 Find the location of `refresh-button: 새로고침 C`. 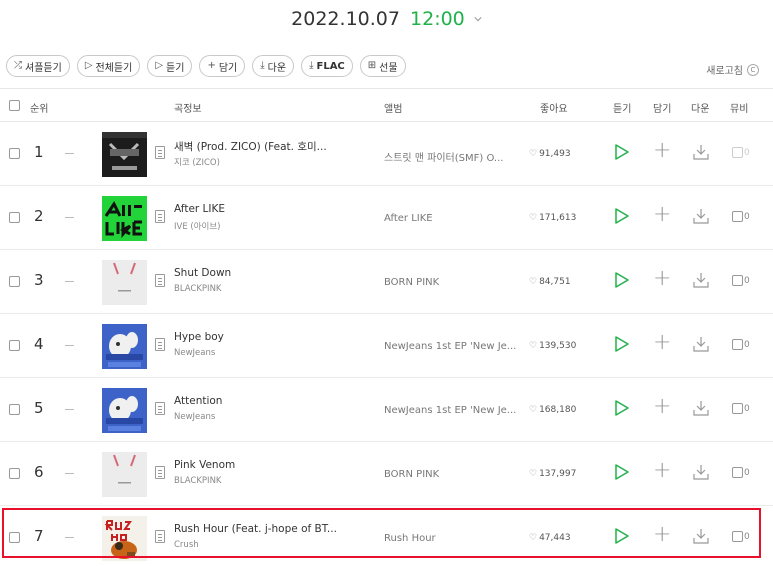

refresh-button: 새로고침 C is located at coordinates (732, 69).